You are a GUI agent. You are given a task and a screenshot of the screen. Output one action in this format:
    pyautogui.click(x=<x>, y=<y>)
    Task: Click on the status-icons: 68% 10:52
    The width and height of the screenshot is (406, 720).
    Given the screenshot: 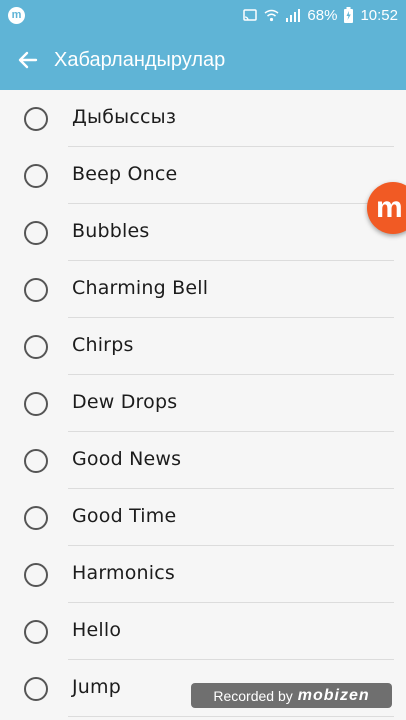 What is the action you would take?
    pyautogui.click(x=320, y=15)
    